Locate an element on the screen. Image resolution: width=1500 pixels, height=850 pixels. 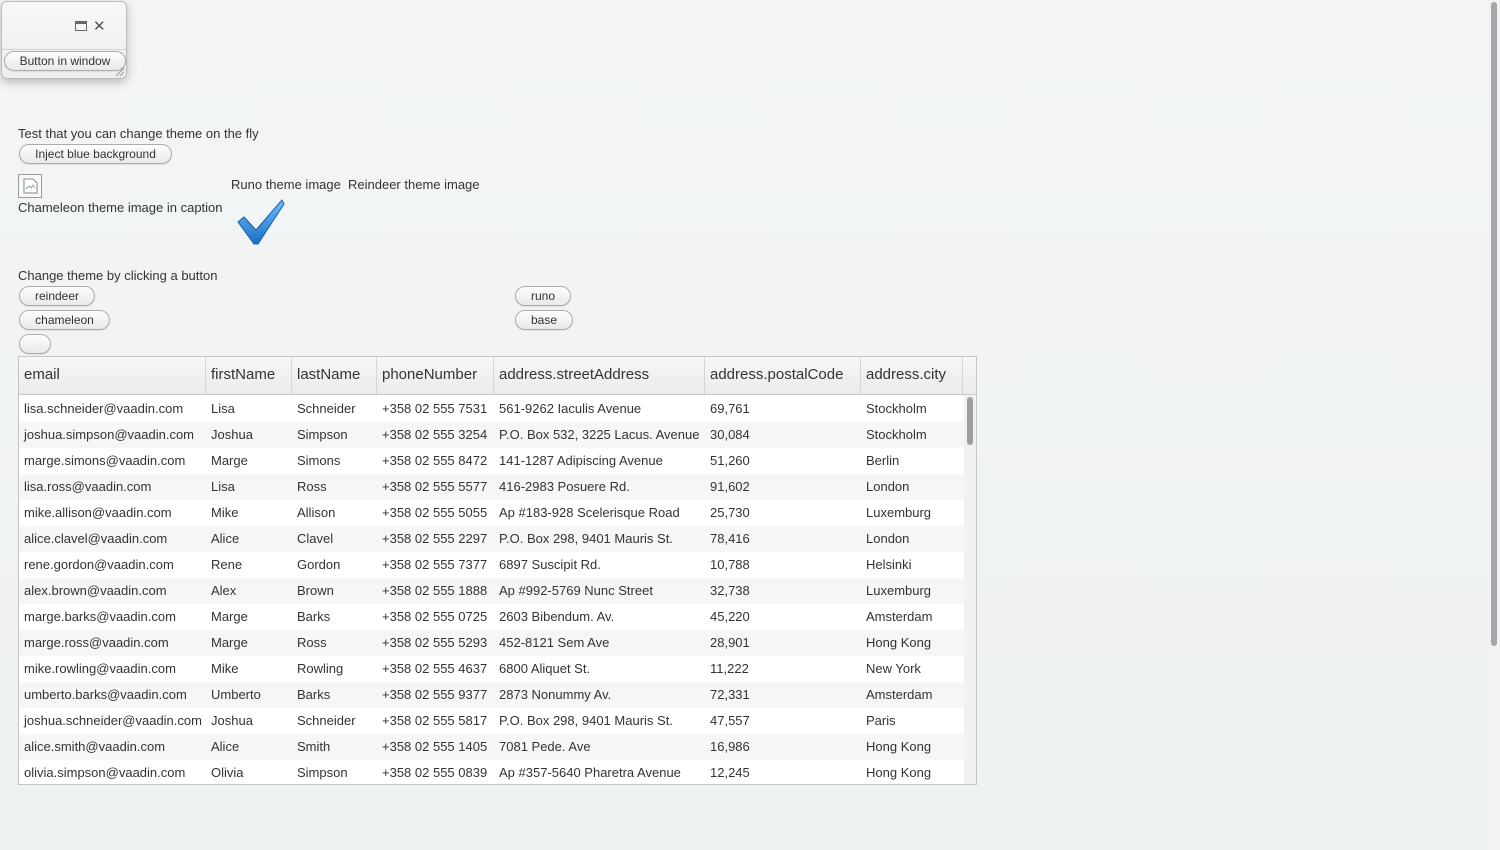
page-scrollbar is located at coordinates (1494, 425).